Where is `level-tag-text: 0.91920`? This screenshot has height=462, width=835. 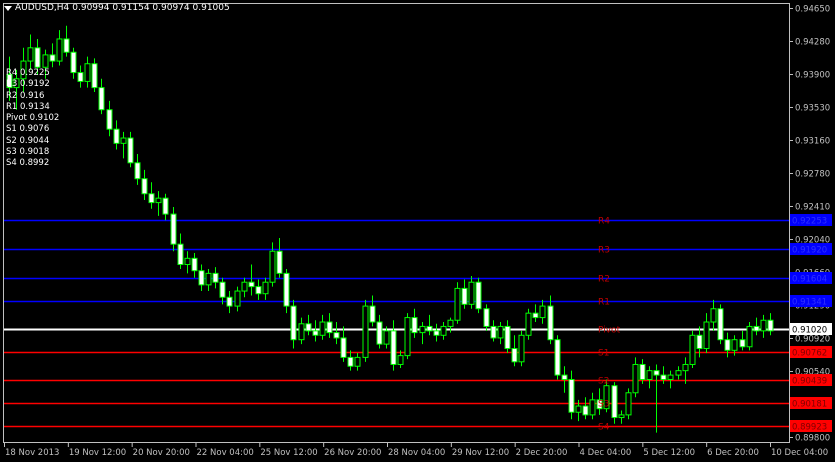
level-tag-text: 0.91920 is located at coordinates (809, 251).